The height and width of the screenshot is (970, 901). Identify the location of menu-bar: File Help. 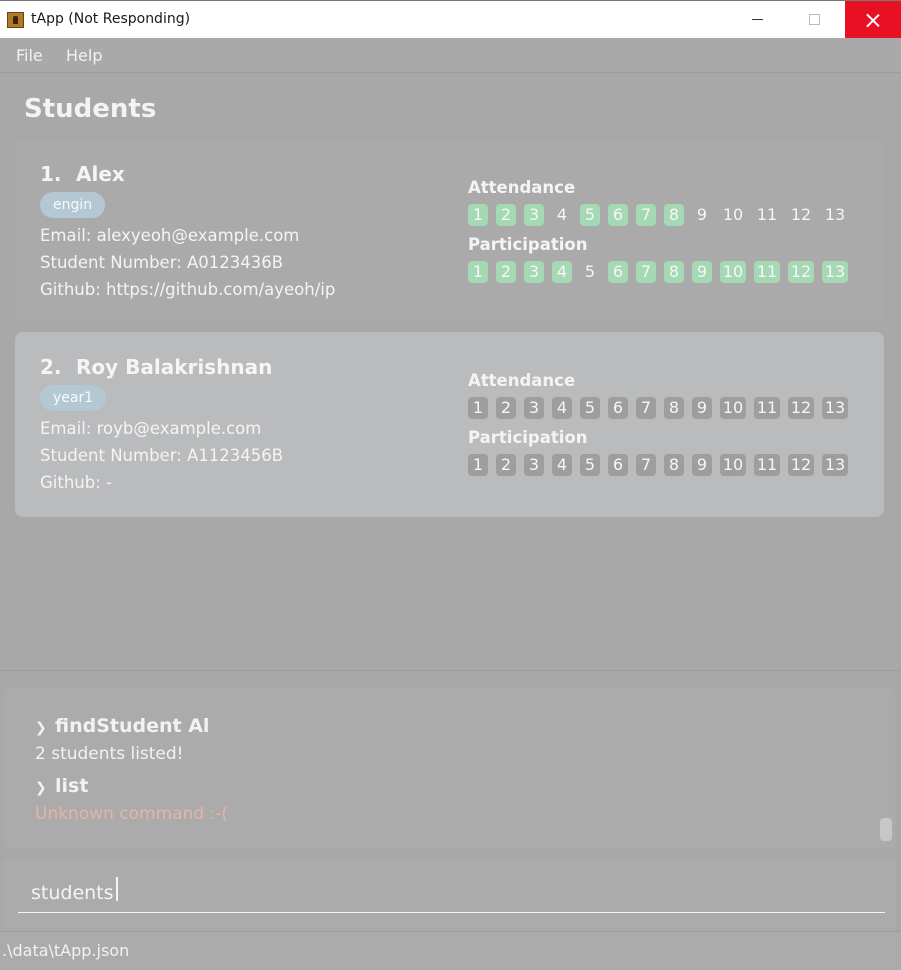
(450, 55).